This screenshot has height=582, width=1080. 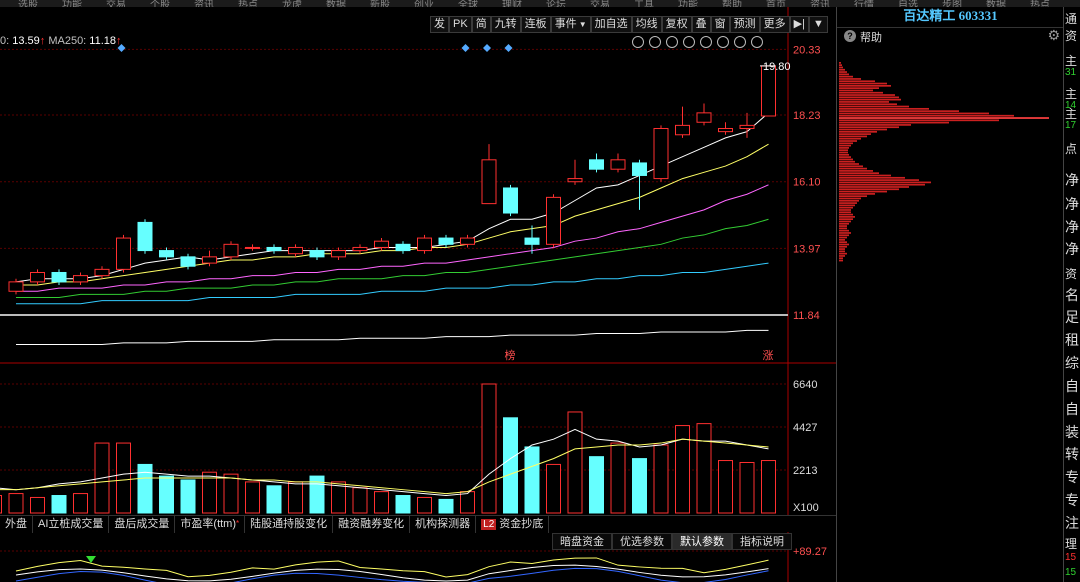 I want to click on top-menu-item: 选股, so click(x=28, y=3).